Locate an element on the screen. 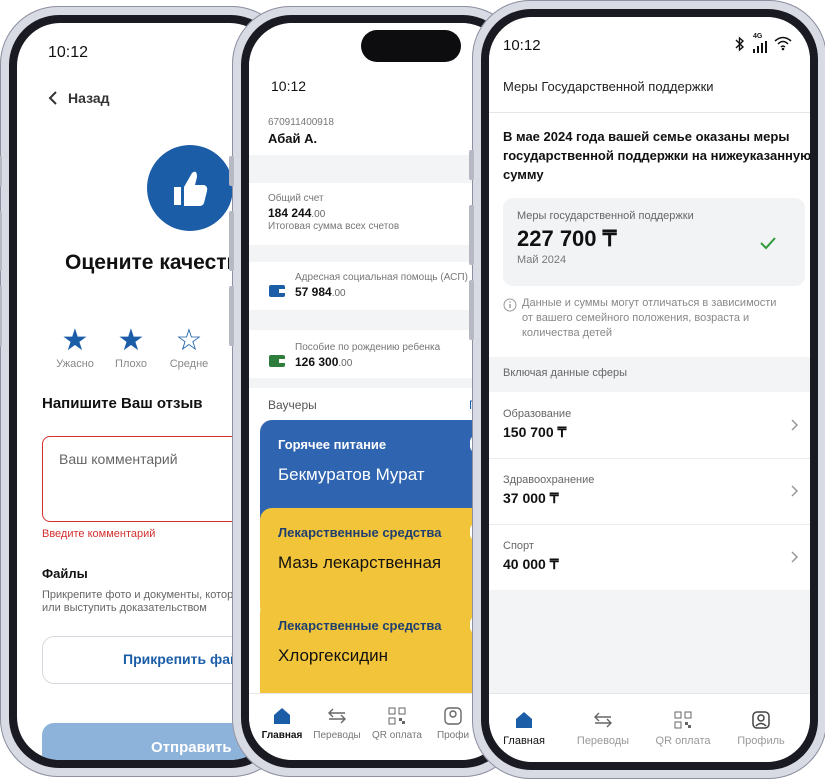 The height and width of the screenshot is (779, 825). sphere-item: Здравоохранение 37 000 ₸ is located at coordinates (649, 491).